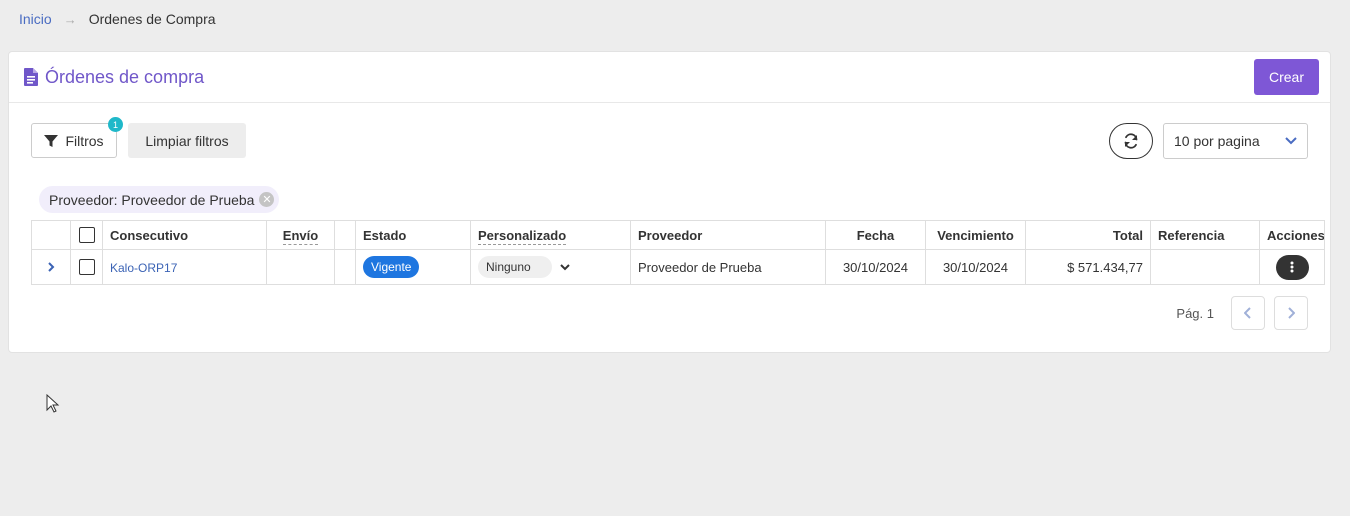  I want to click on page-indicator: Pág. 1, so click(1195, 313).